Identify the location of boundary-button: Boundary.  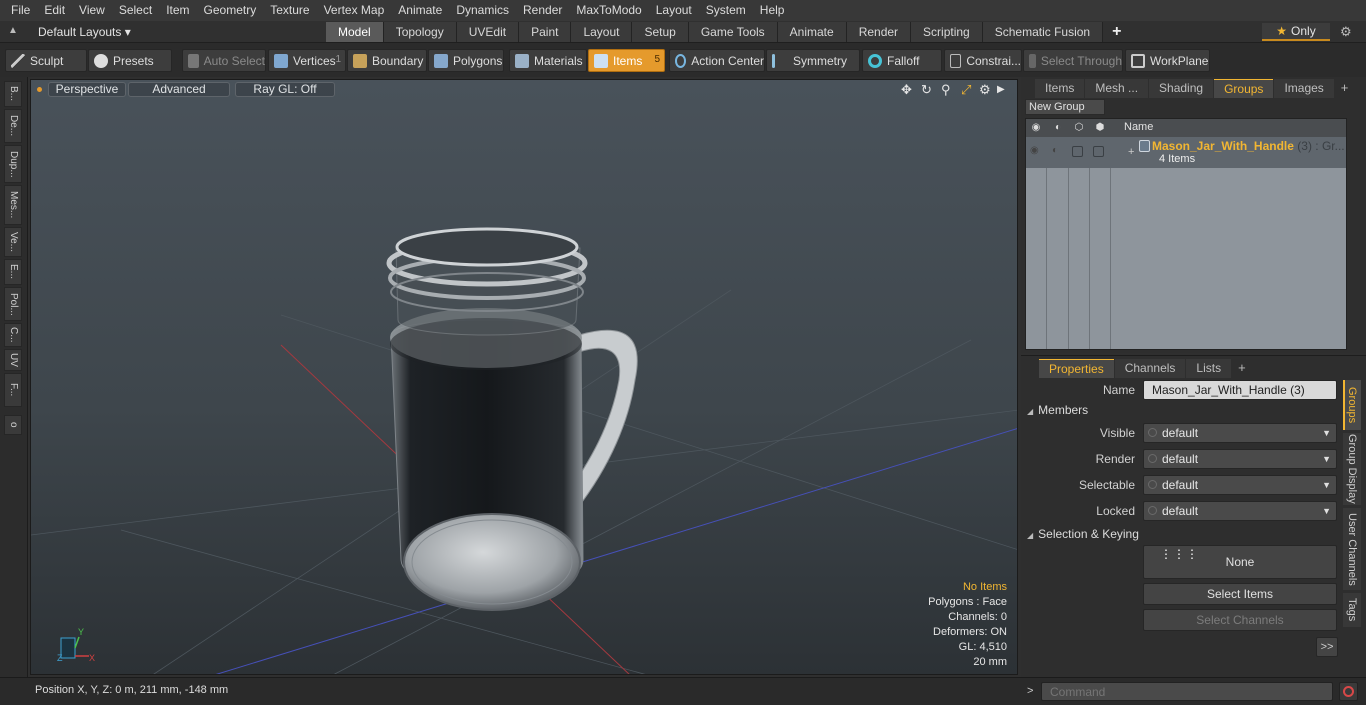
(387, 60).